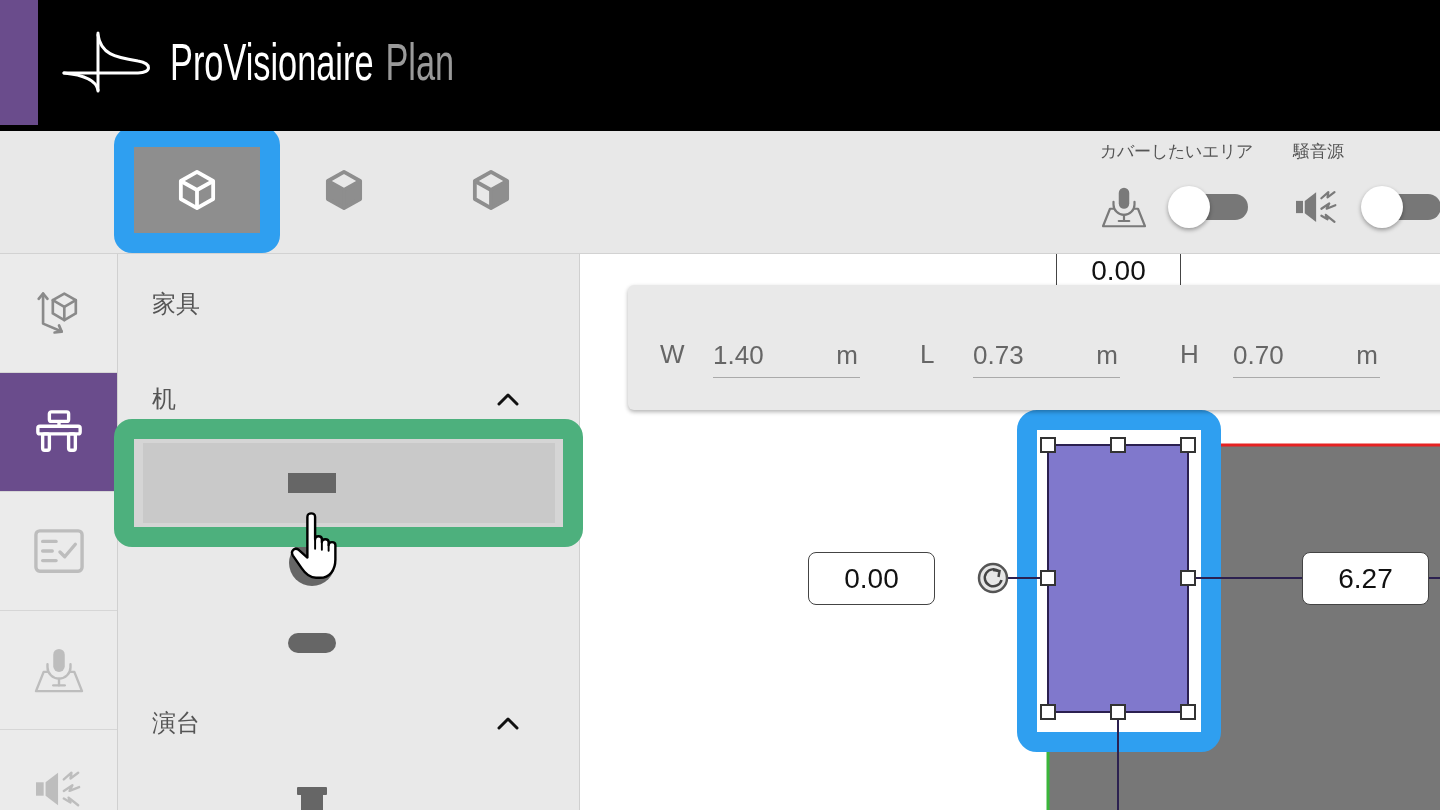 The height and width of the screenshot is (810, 1440). What do you see at coordinates (164, 399) in the screenshot?
I see `category-label: 机` at bounding box center [164, 399].